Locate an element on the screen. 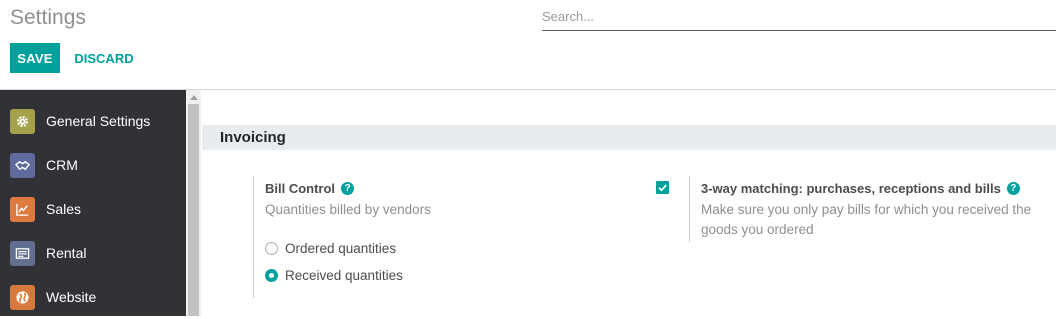  rental-icon is located at coordinates (22, 253).